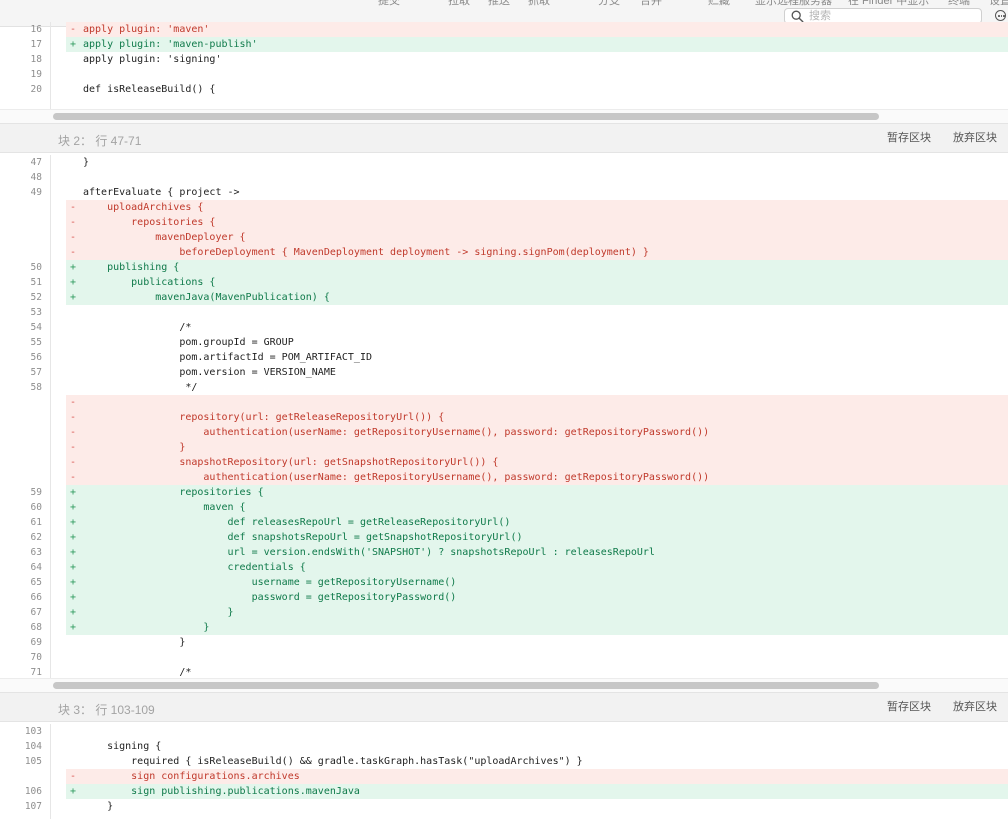 This screenshot has height=819, width=1008. Describe the element at coordinates (36, 297) in the screenshot. I see `line-number: 52` at that location.